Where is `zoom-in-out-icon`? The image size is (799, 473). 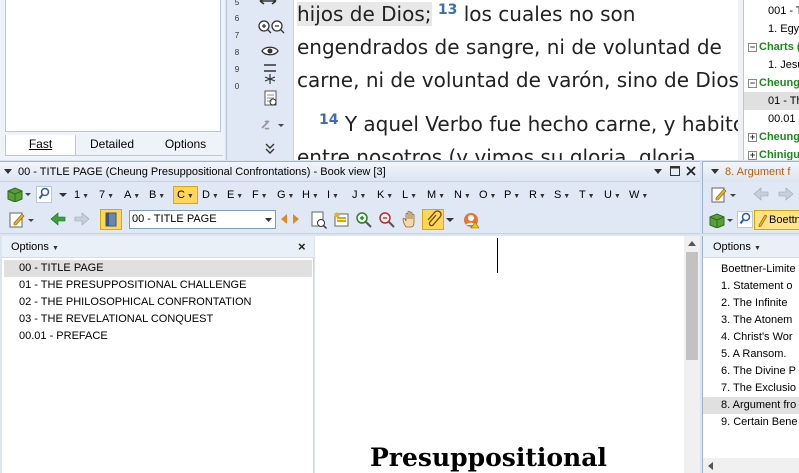
zoom-in-out-icon is located at coordinates (271, 28).